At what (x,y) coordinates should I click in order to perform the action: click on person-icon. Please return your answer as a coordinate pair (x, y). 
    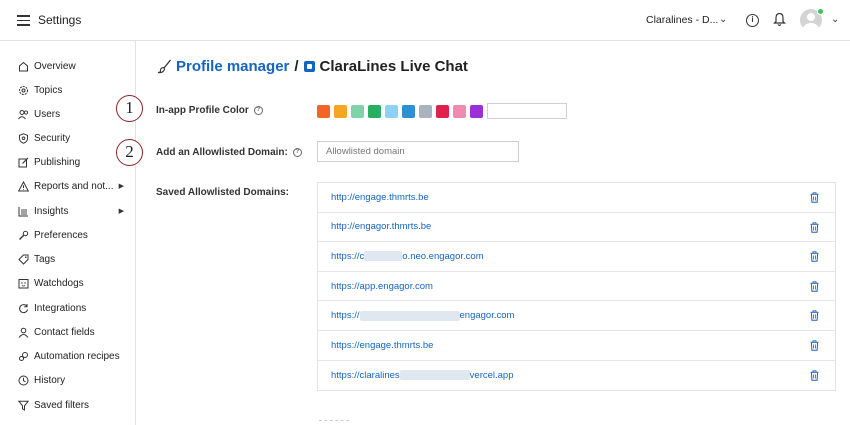
    Looking at the image, I should click on (23, 332).